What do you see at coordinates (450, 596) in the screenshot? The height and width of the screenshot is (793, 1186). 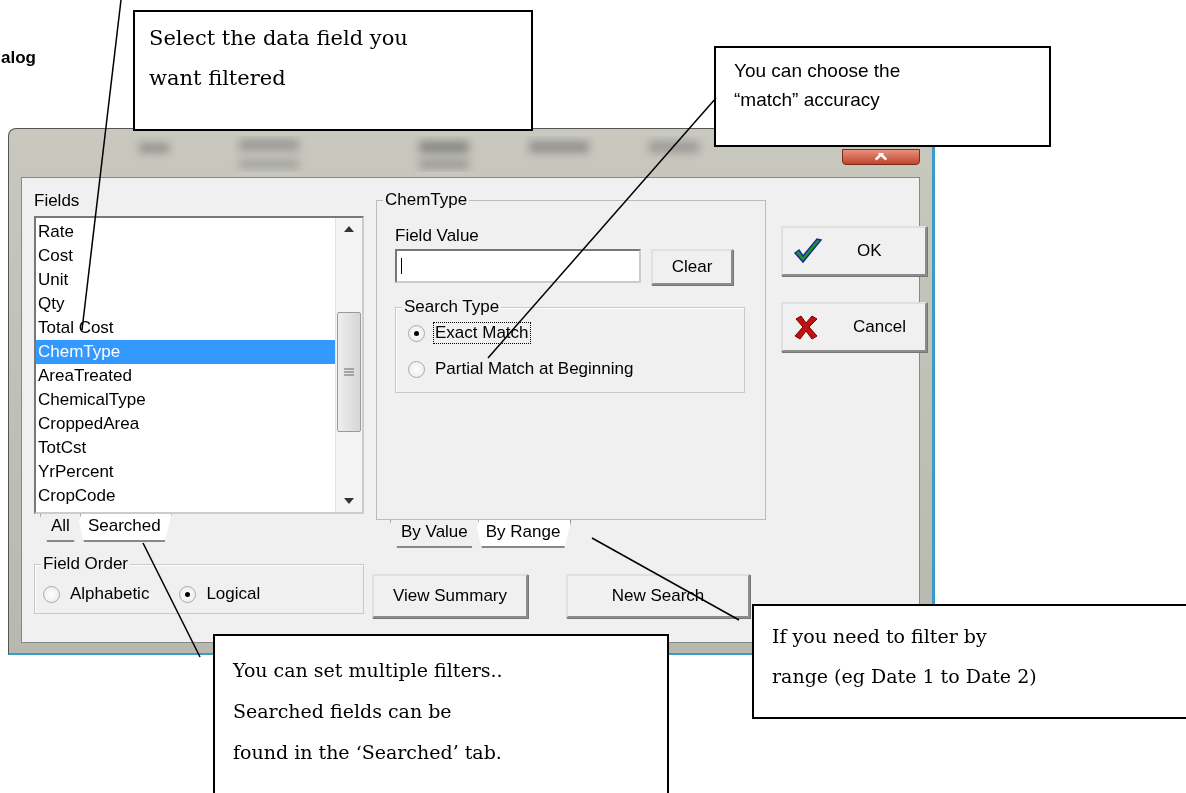 I see `action-button: View Summary` at bounding box center [450, 596].